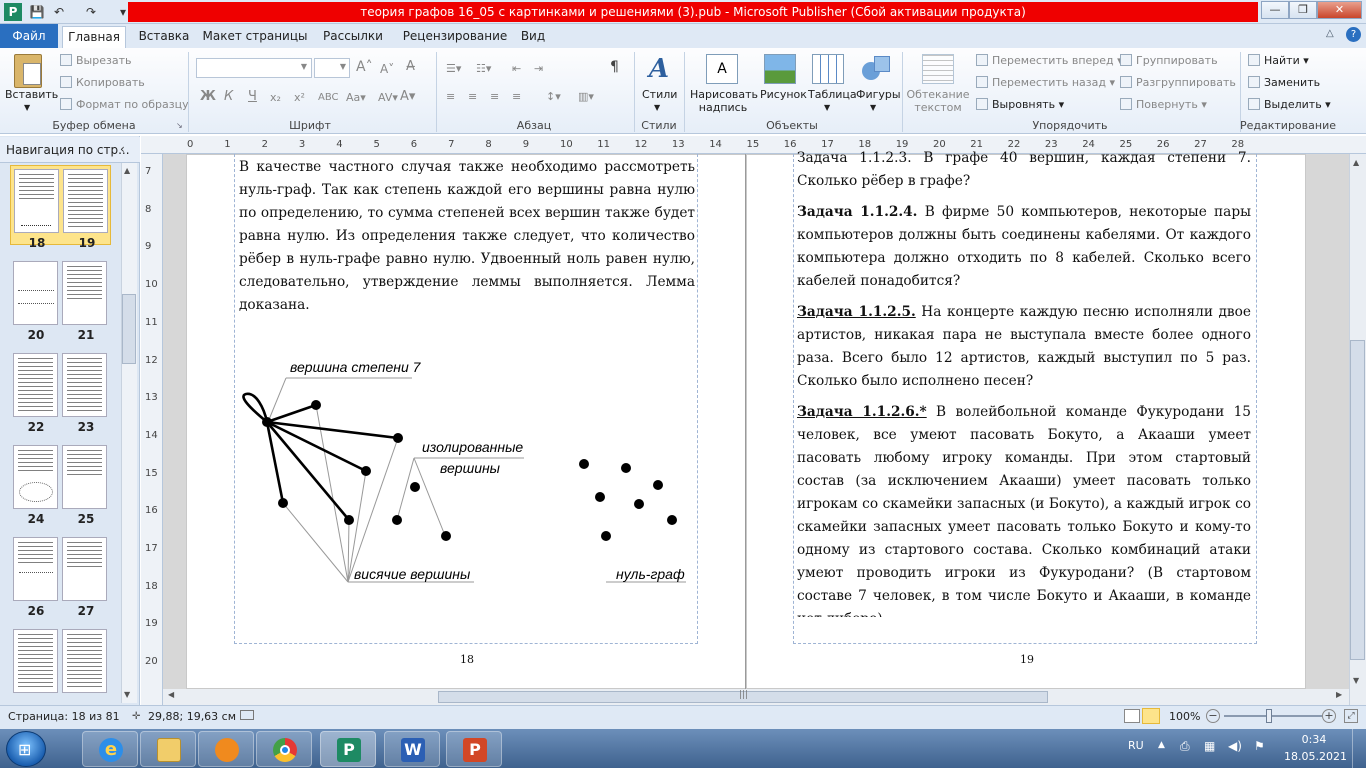  Describe the element at coordinates (356, 98) in the screenshot. I see `change-case-icon: Aa▾` at that location.